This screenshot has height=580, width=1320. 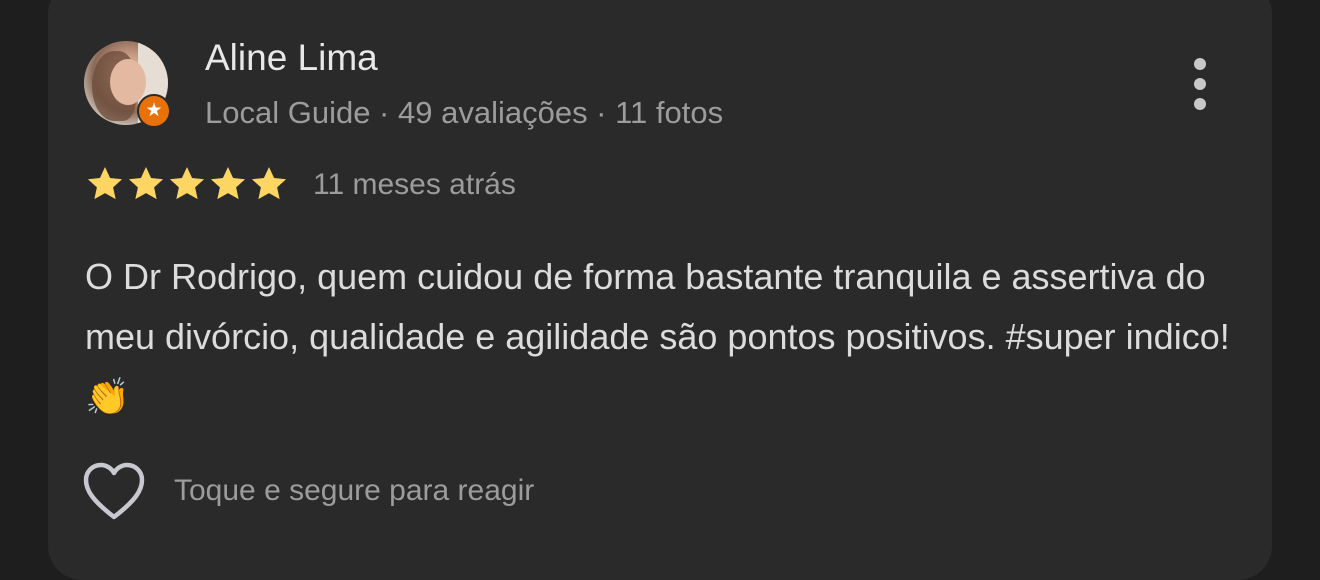 I want to click on author-name: Aline Lima, so click(x=291, y=58).